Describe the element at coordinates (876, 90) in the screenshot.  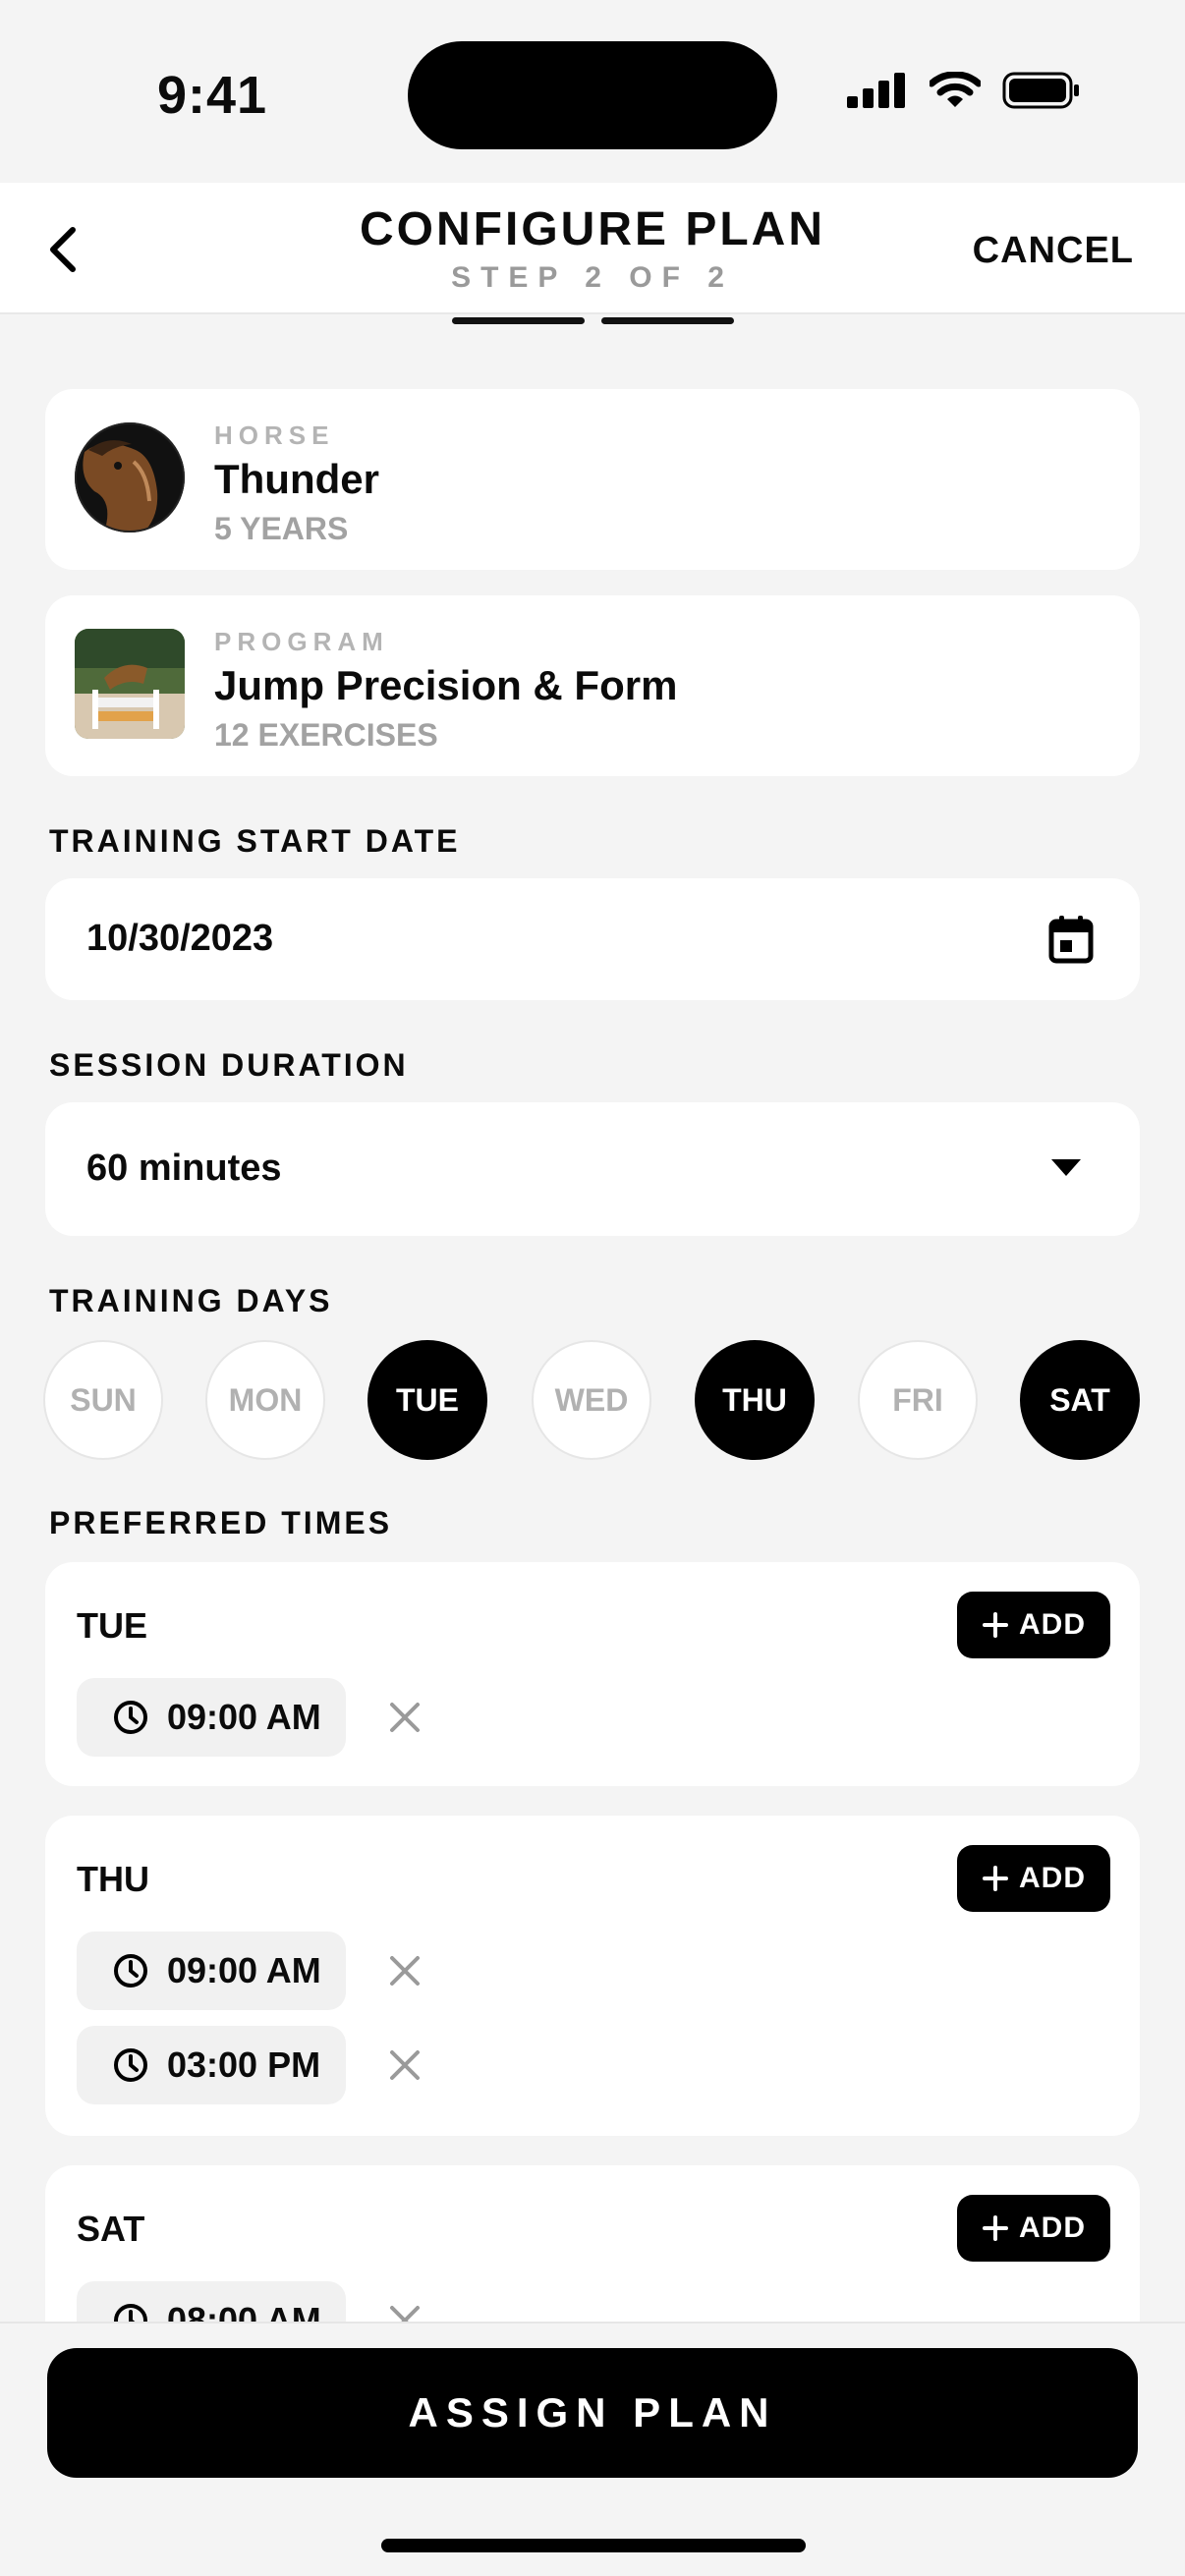
I see `cellular-signal-icon` at that location.